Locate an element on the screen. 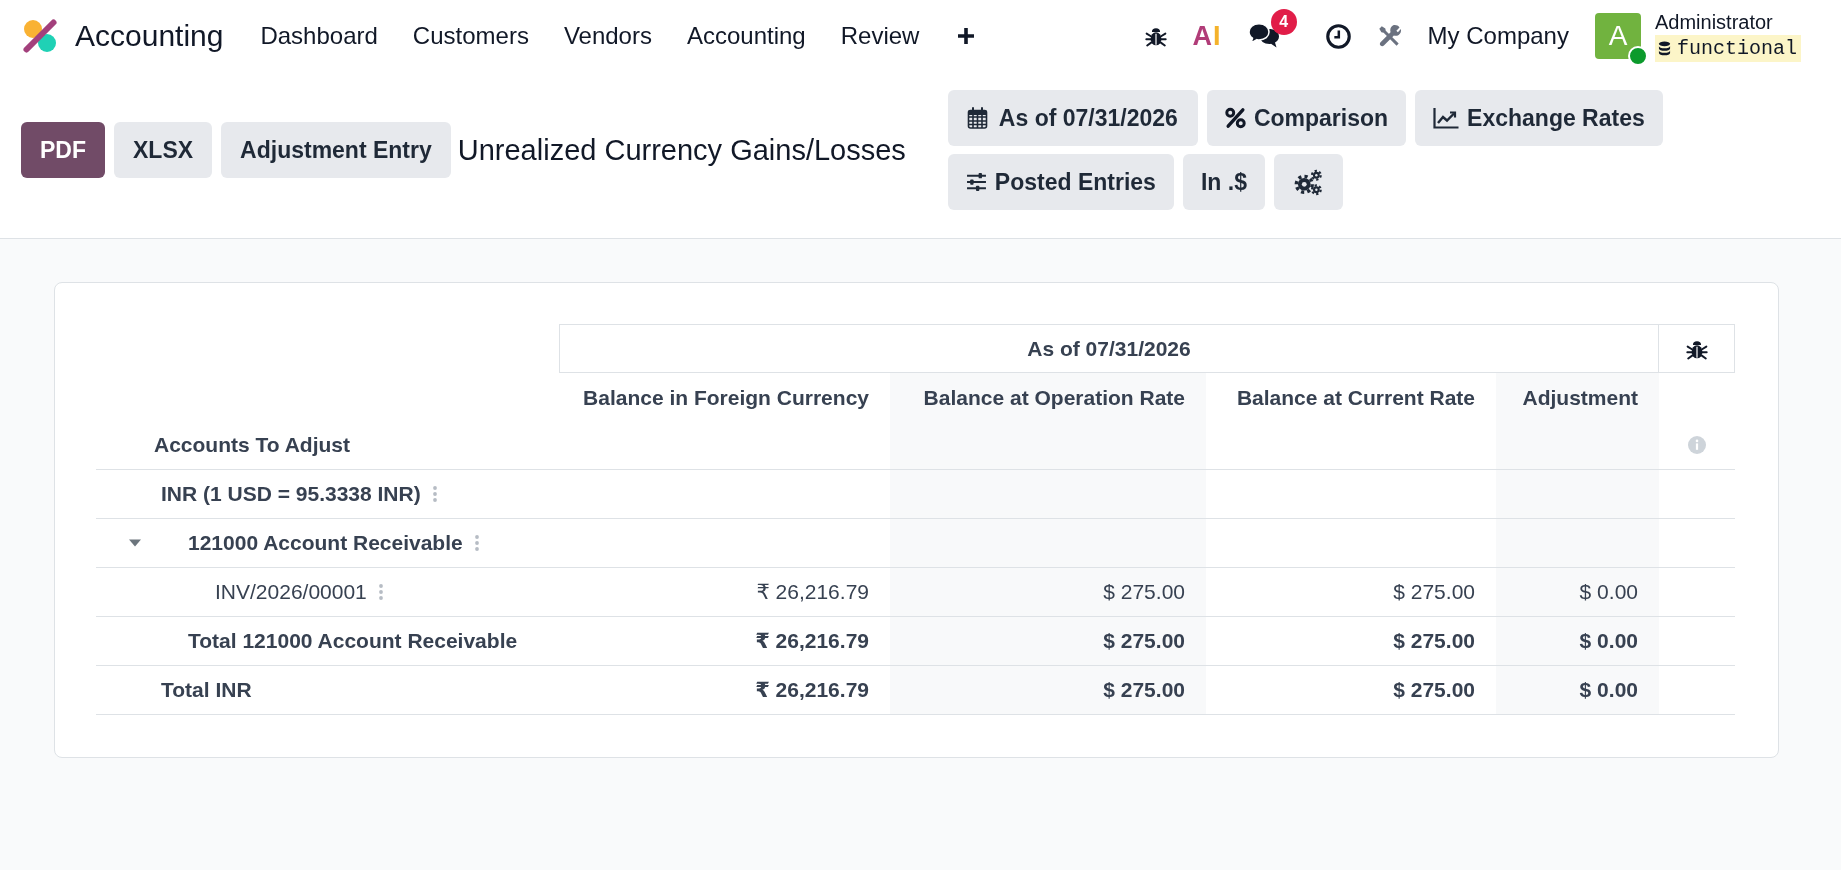 The height and width of the screenshot is (870, 1841). row-label: Total 121000 Account Receivable is located at coordinates (353, 641).